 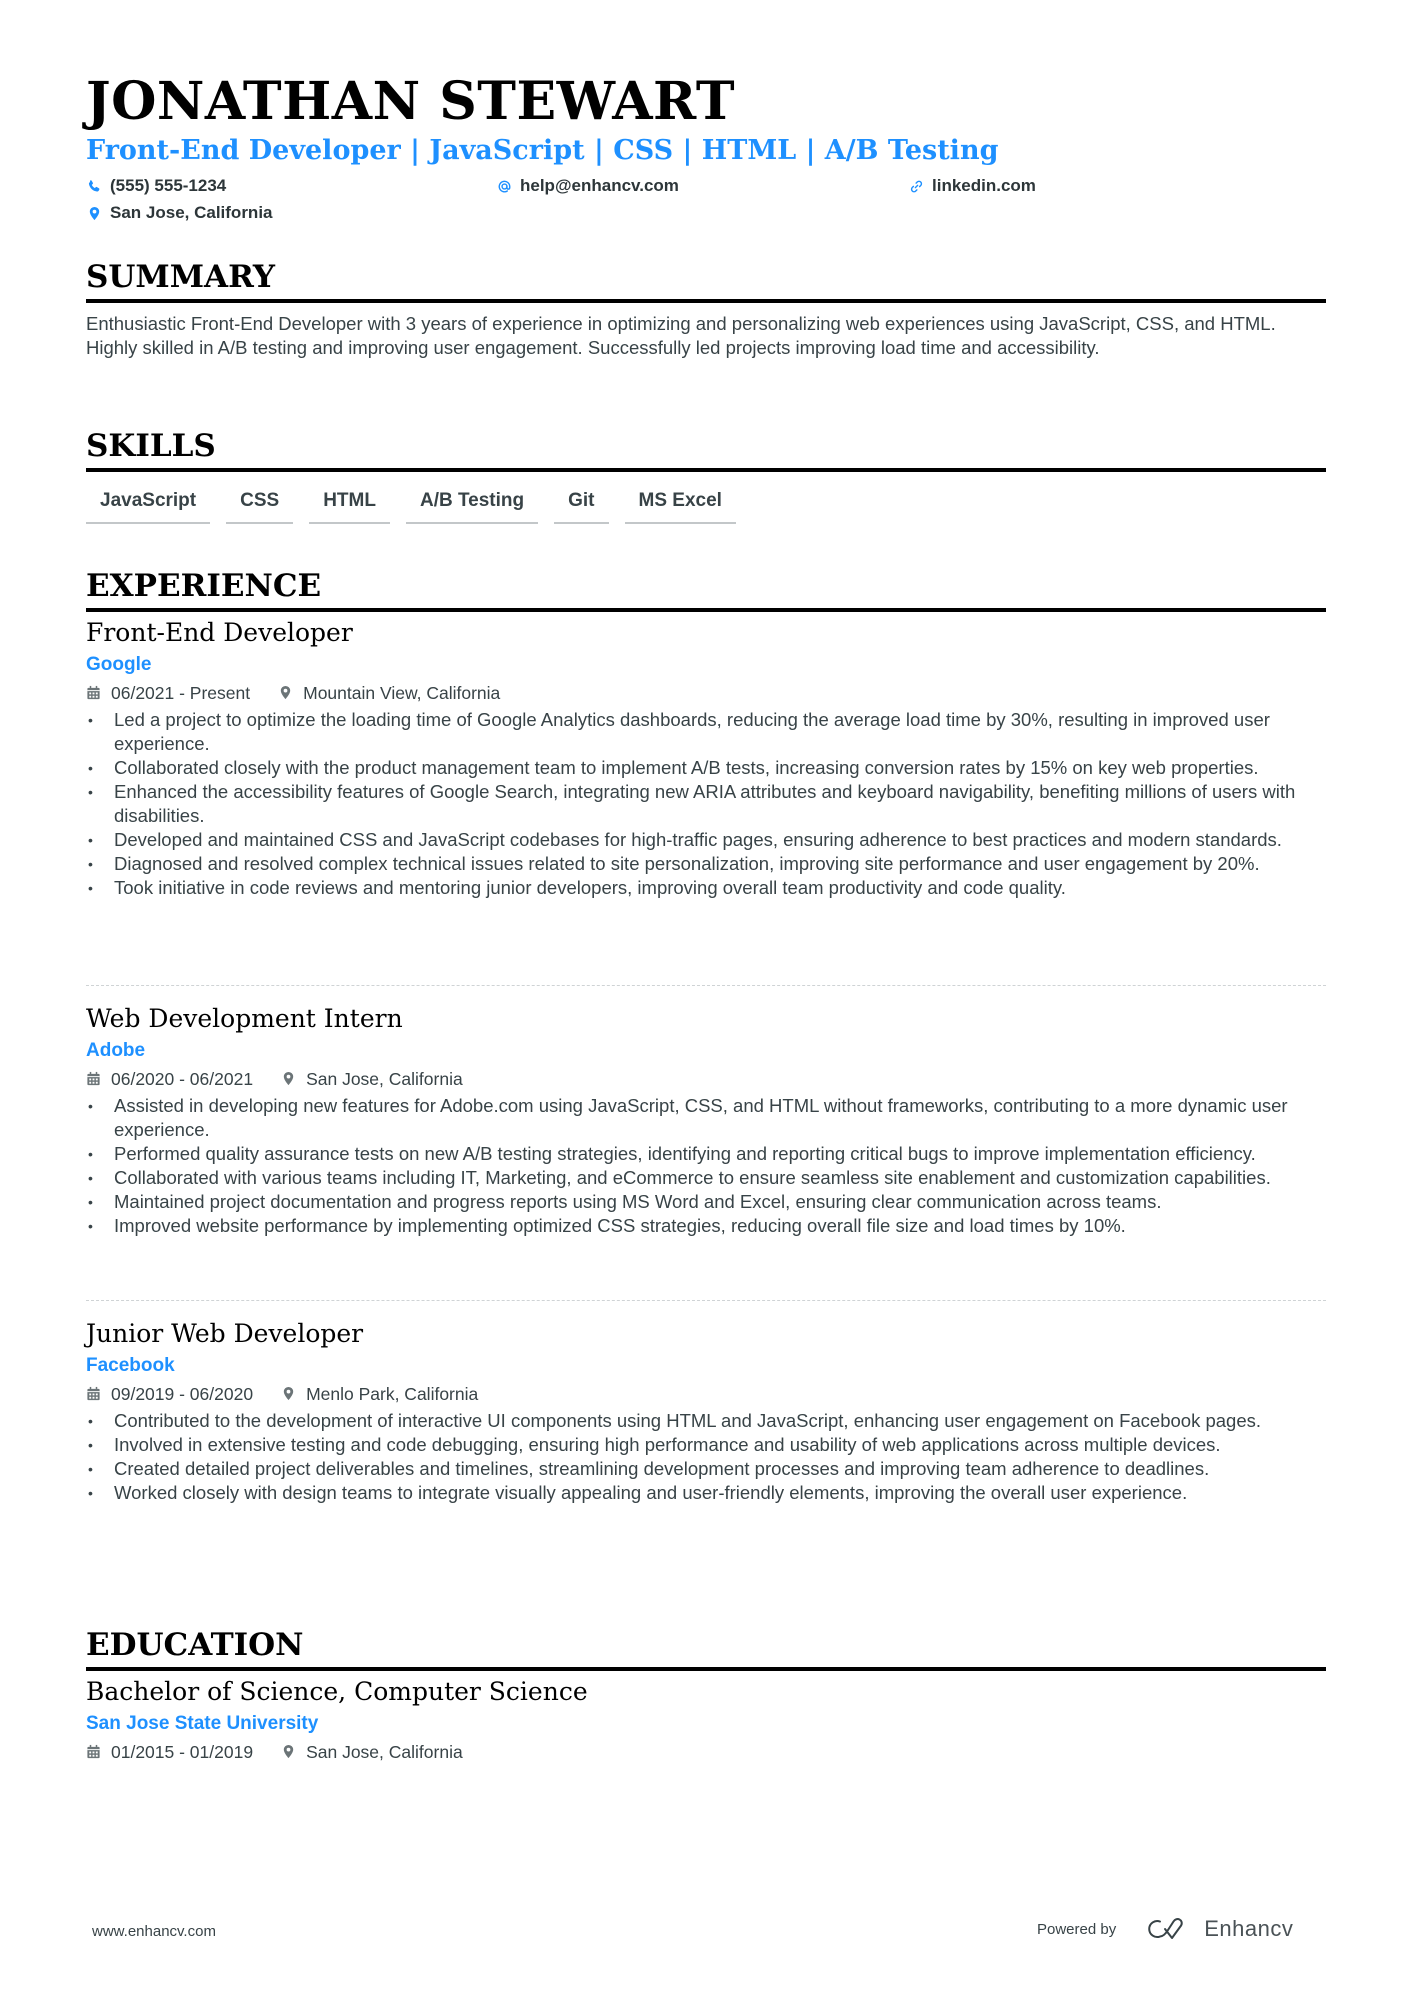 I want to click on powered-by-label: Powered by, so click(x=1077, y=1929).